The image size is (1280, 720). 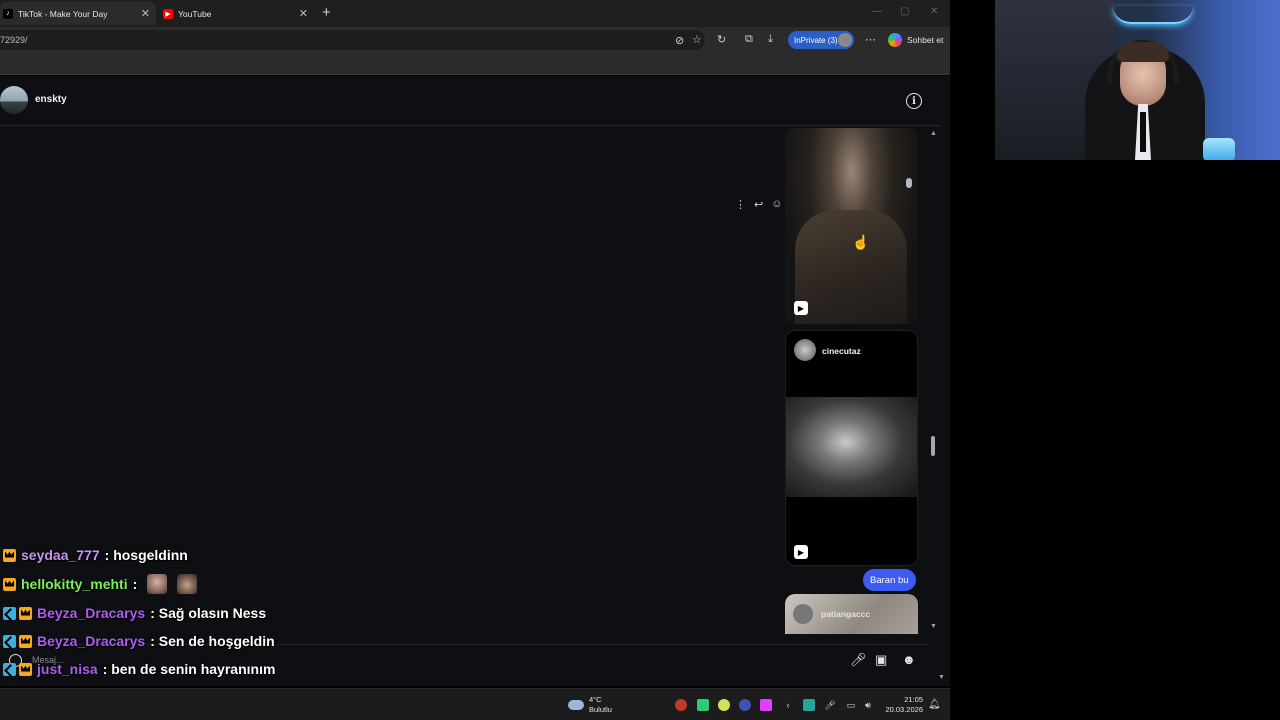 What do you see at coordinates (934, 11) in the screenshot?
I see `close-window-icon: ✕` at bounding box center [934, 11].